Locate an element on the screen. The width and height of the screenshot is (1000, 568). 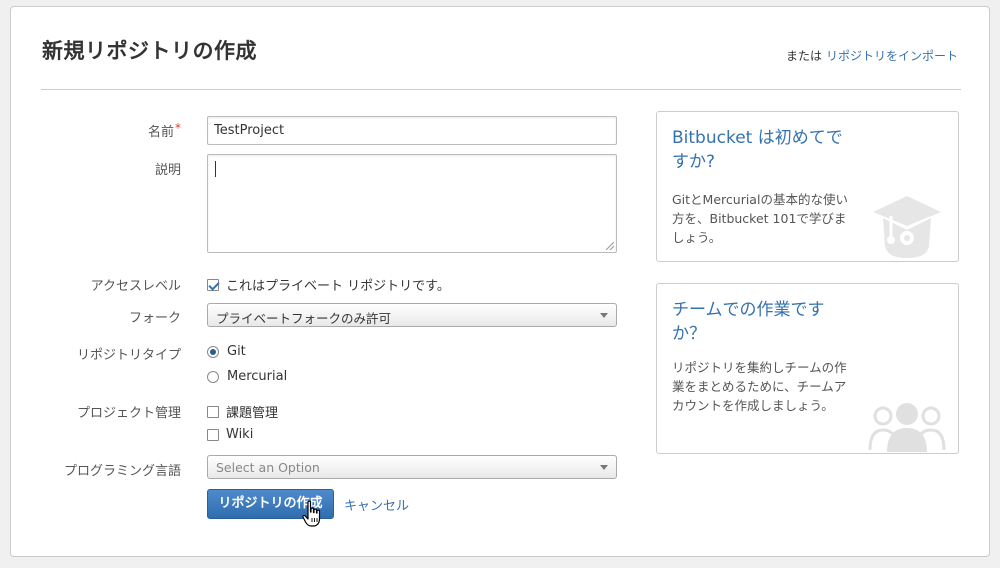
hand-cursor-icon is located at coordinates (311, 513).